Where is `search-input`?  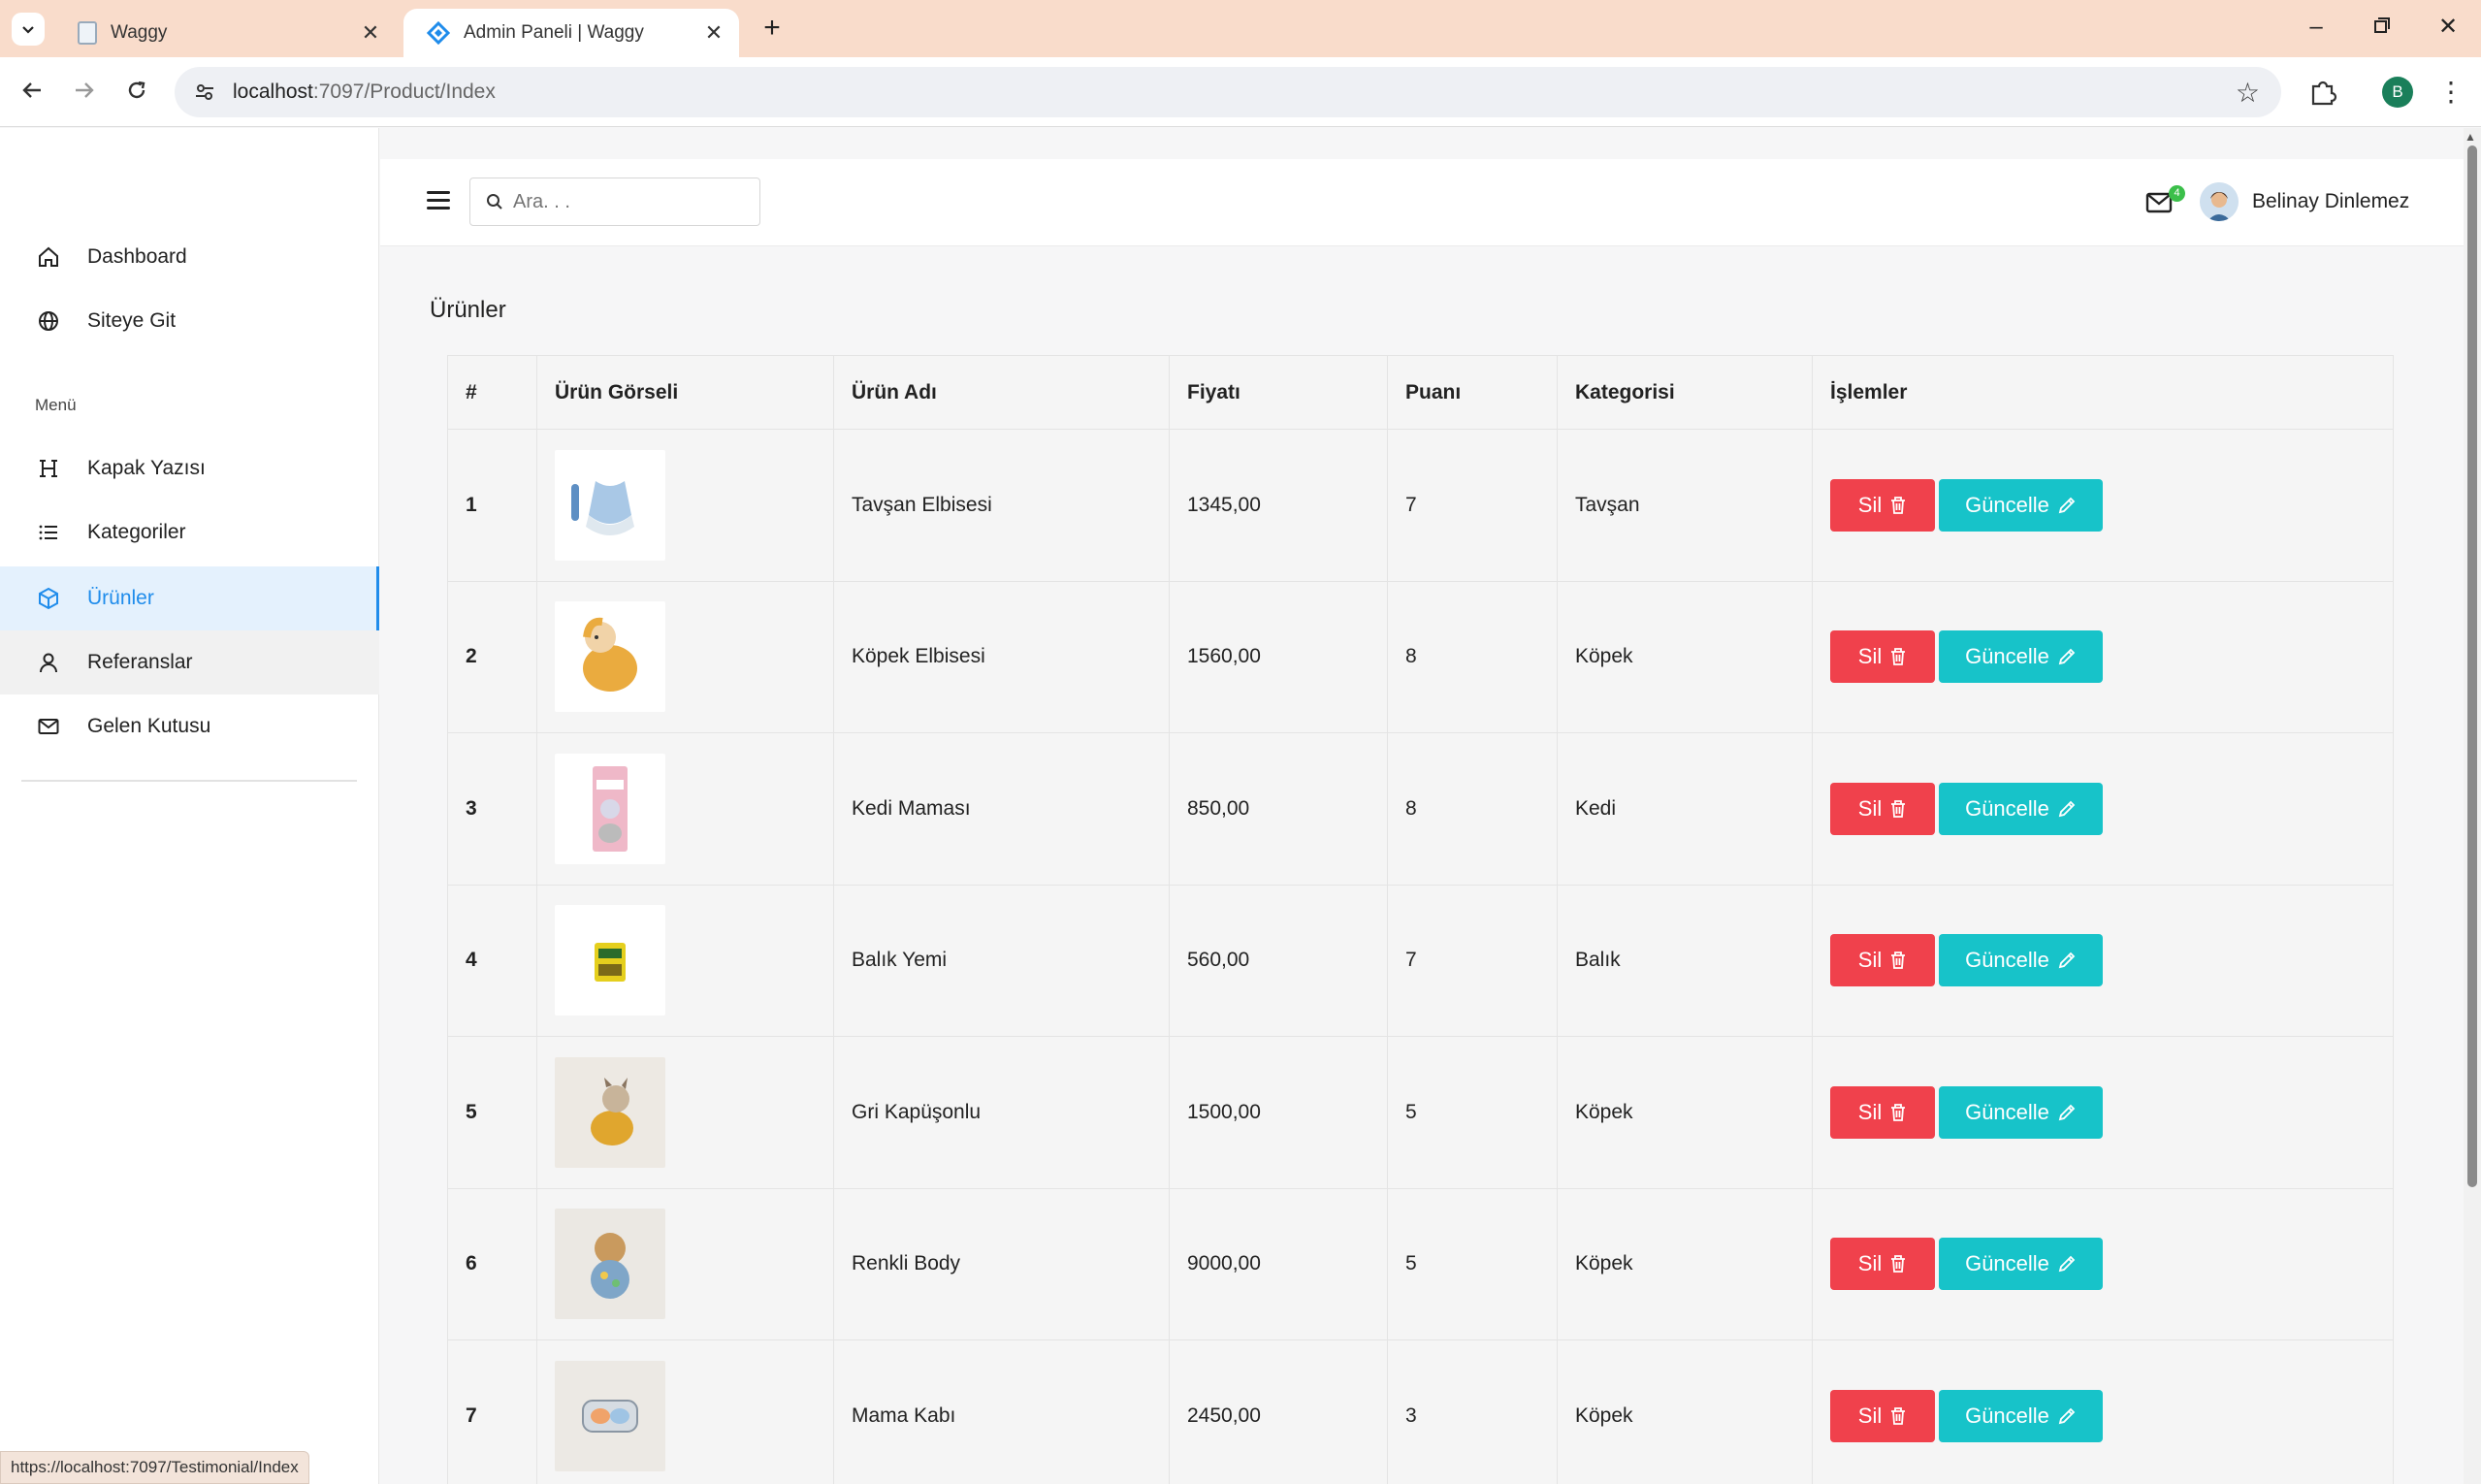 search-input is located at coordinates (629, 201).